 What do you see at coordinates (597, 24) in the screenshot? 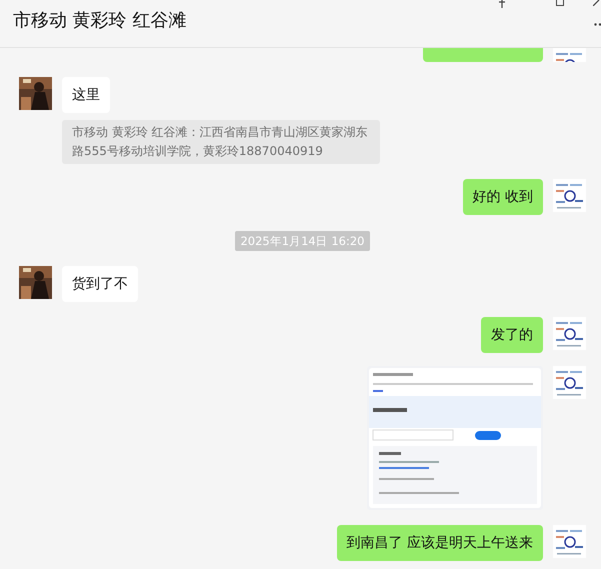
I see `more-icon` at bounding box center [597, 24].